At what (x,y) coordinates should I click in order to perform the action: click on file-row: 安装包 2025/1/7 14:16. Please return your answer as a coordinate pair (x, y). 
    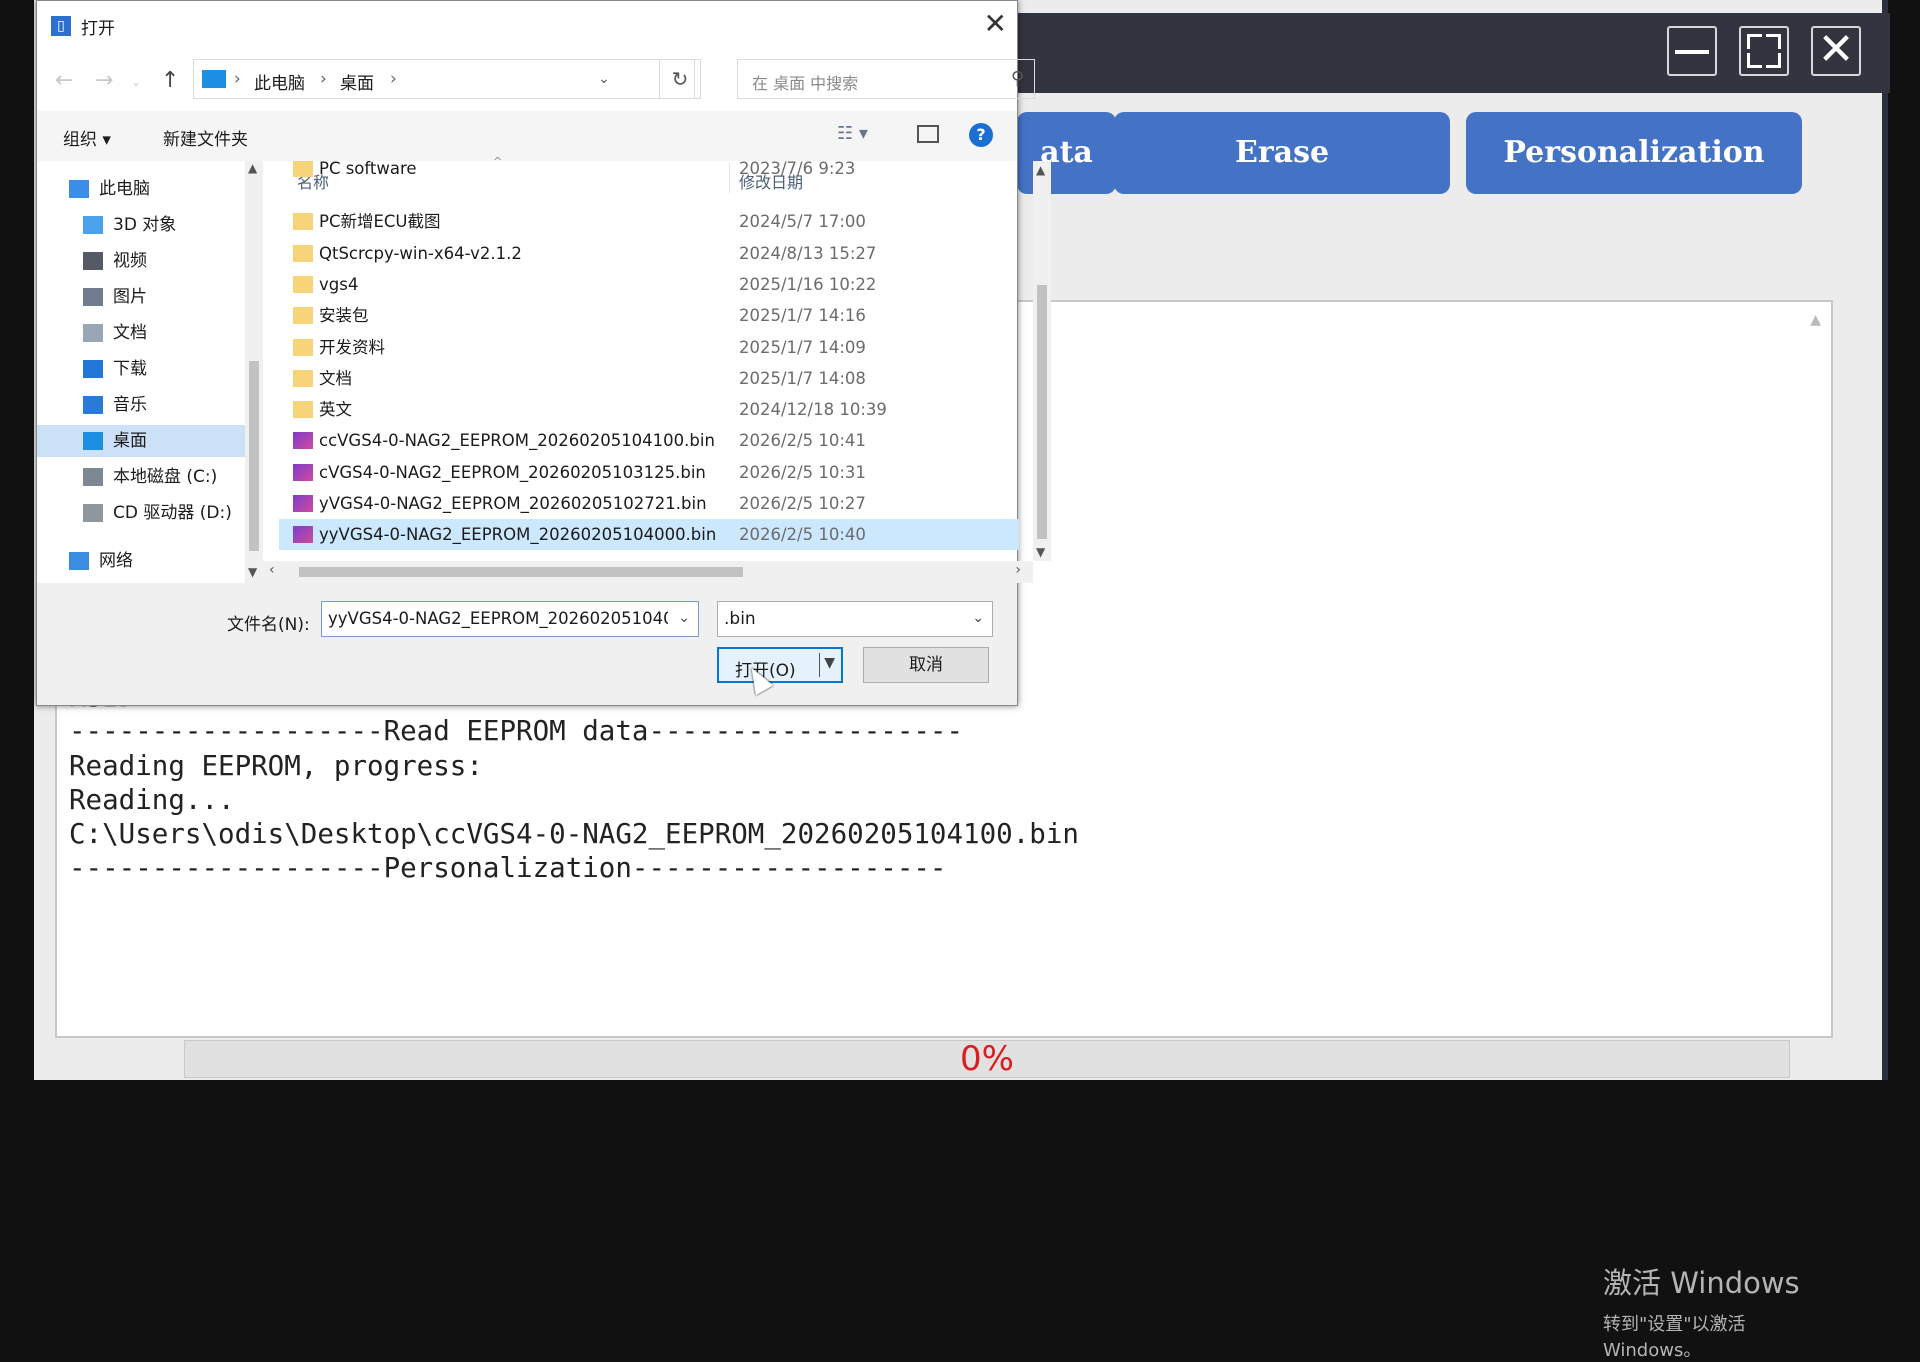
    Looking at the image, I should click on (649, 315).